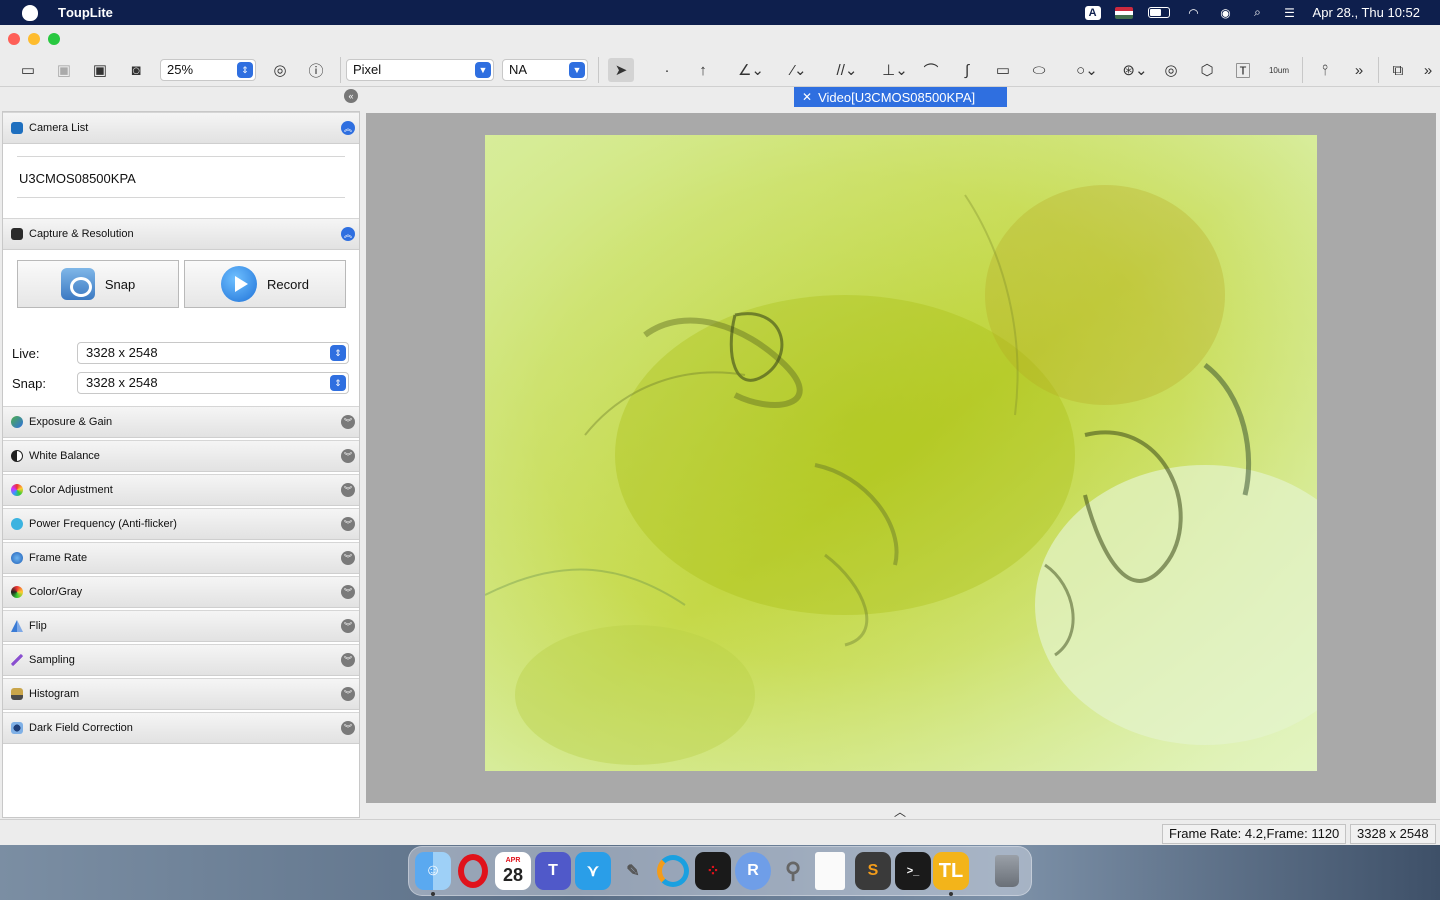 This screenshot has height=900, width=1440. What do you see at coordinates (64, 70) in the screenshot?
I see `save-icon: ▣` at bounding box center [64, 70].